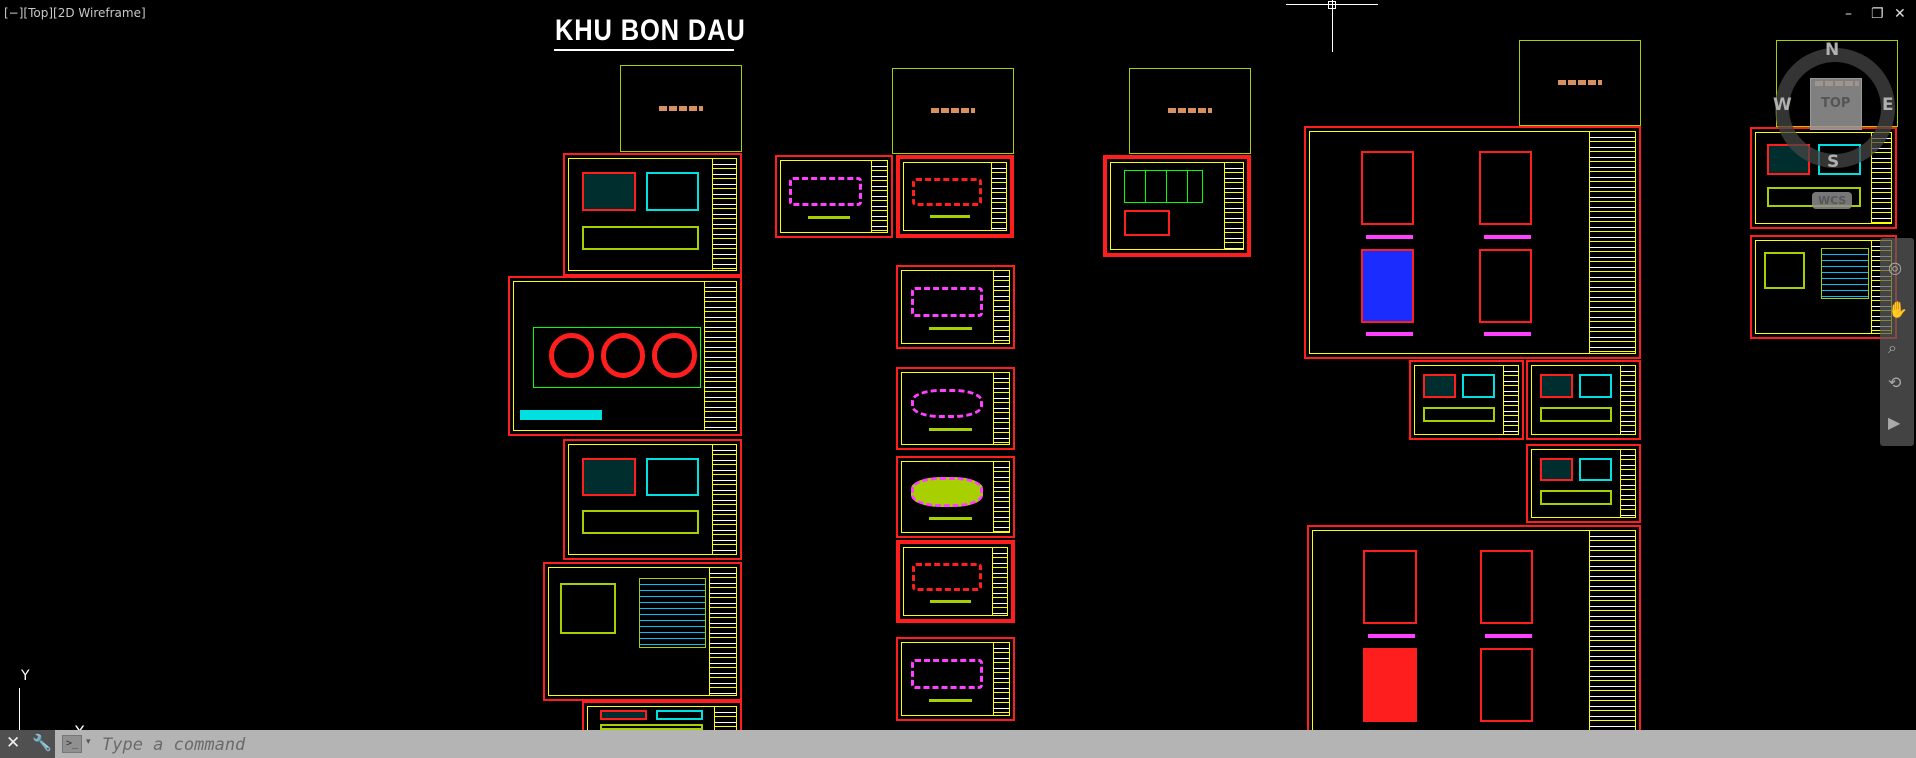  What do you see at coordinates (1848, 14) in the screenshot?
I see `minimize-button: –` at bounding box center [1848, 14].